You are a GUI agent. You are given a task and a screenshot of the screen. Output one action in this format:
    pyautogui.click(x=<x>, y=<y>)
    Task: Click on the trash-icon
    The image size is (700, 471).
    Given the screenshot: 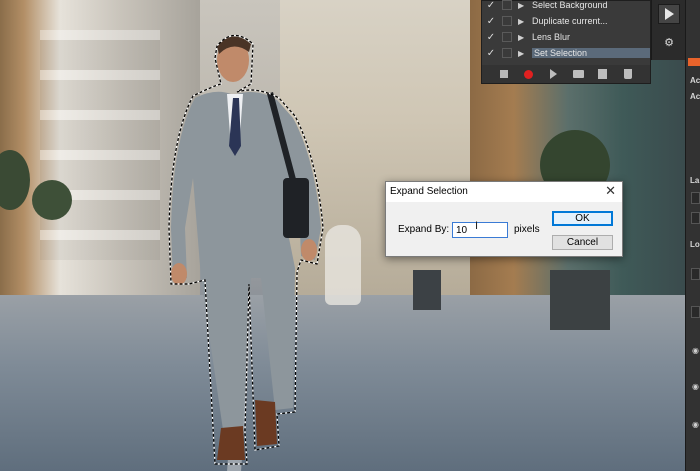 What is the action you would take?
    pyautogui.click(x=628, y=74)
    